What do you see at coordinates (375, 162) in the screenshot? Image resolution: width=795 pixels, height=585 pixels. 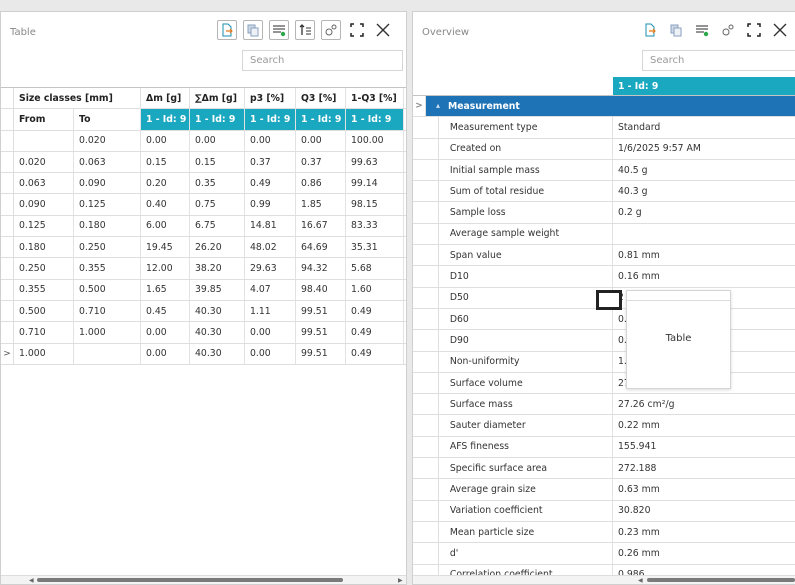 I see `table-cell: 99.63` at bounding box center [375, 162].